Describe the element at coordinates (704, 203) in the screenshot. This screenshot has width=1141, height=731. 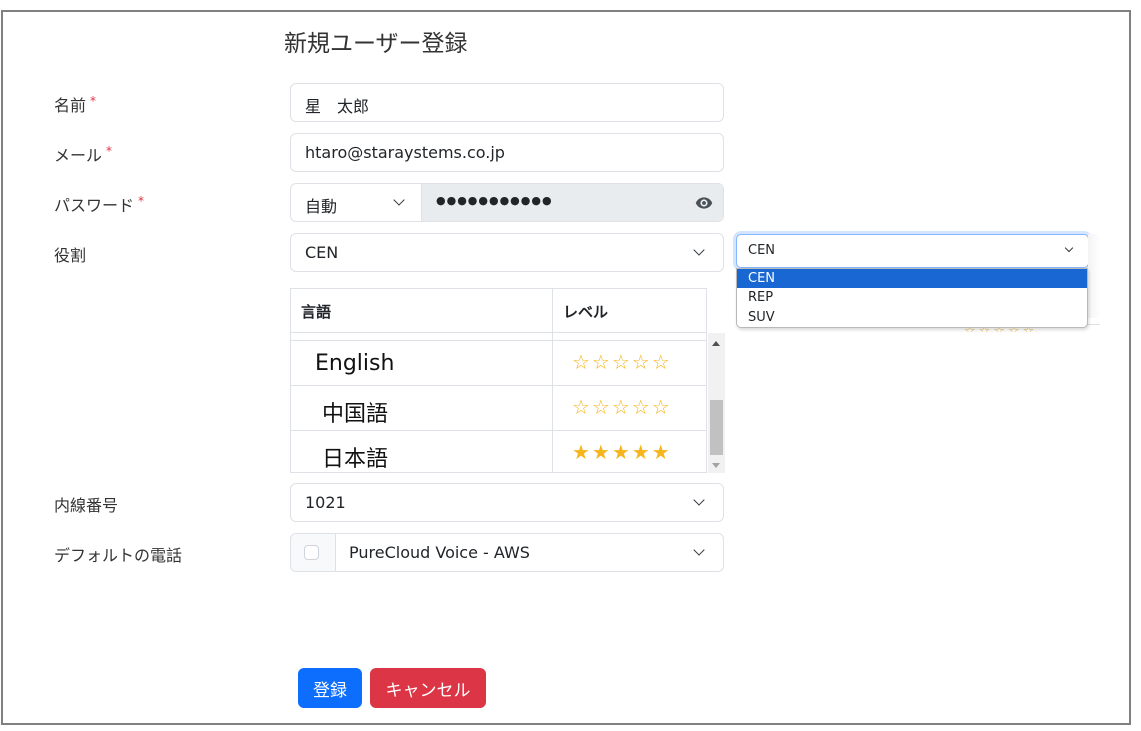
I see `eye-icon` at that location.